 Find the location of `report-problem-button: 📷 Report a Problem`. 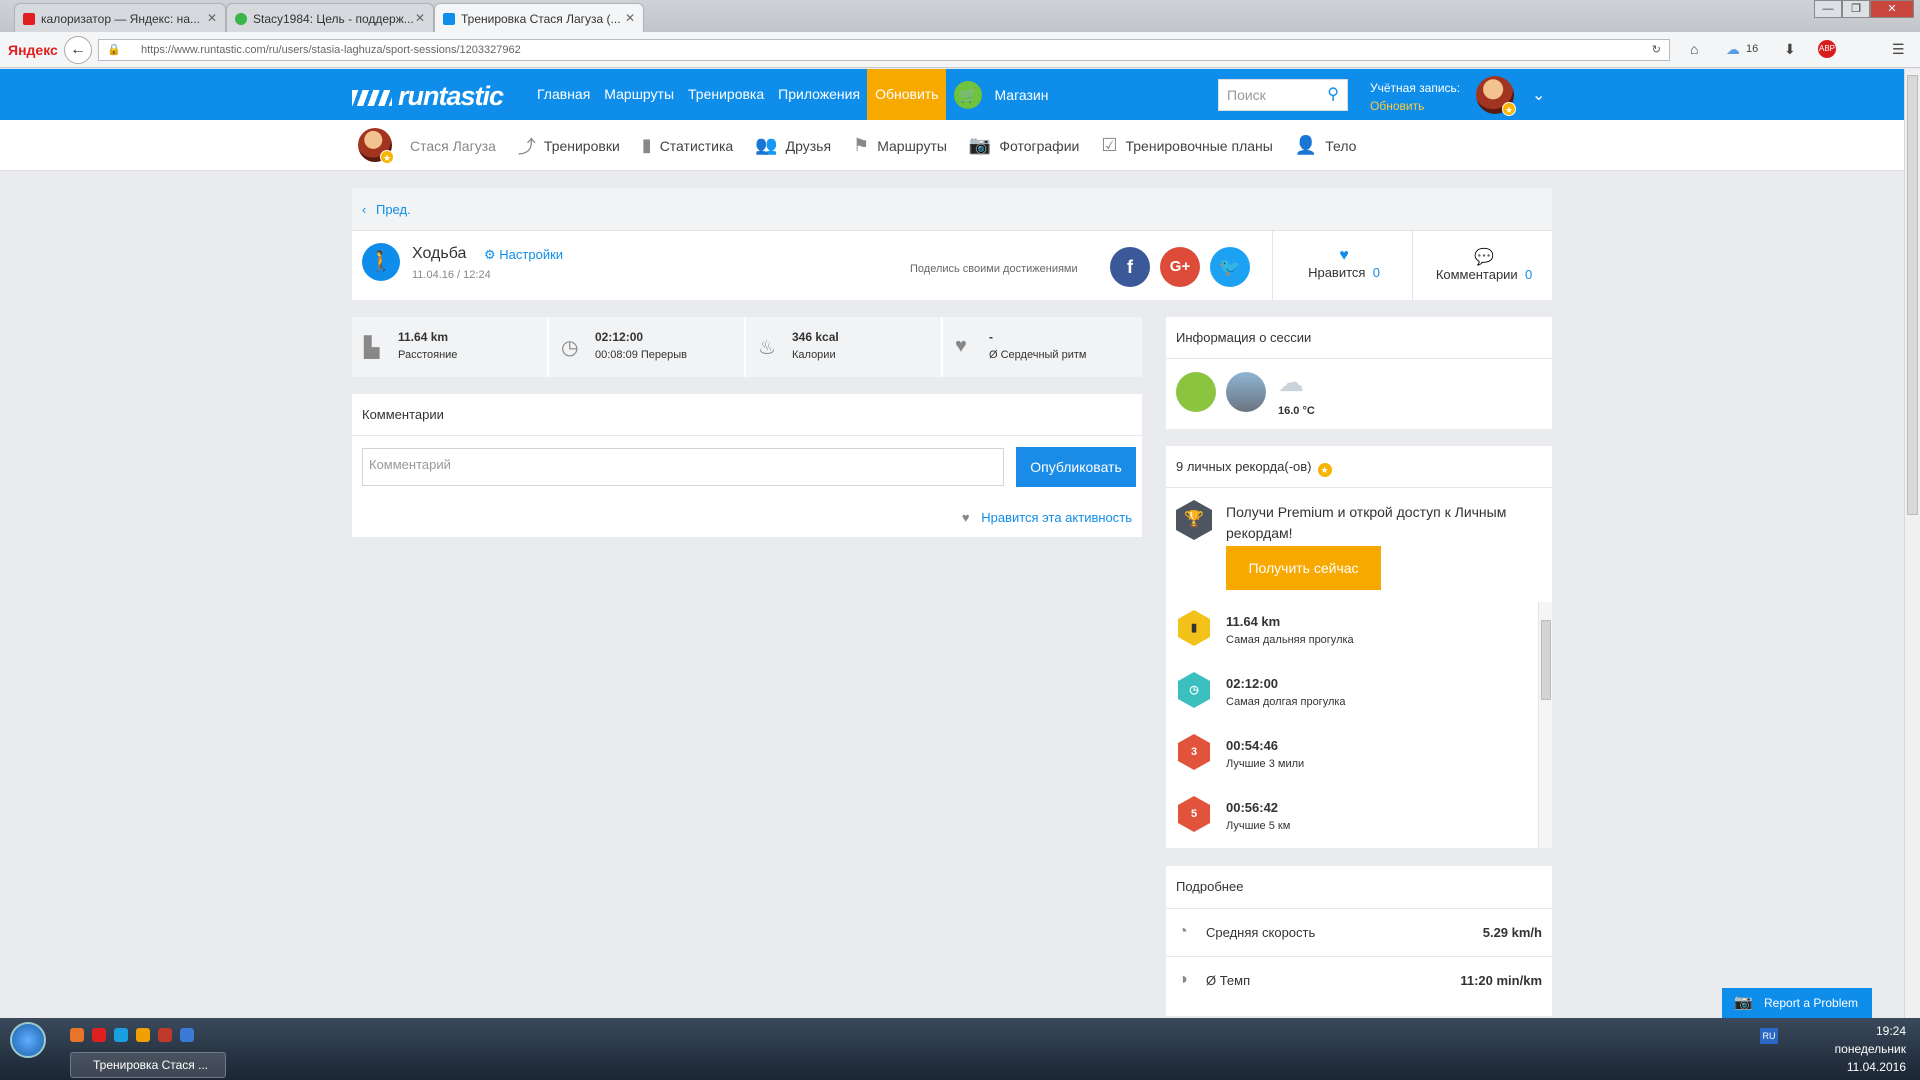

report-problem-button: 📷 Report a Problem is located at coordinates (1797, 1003).